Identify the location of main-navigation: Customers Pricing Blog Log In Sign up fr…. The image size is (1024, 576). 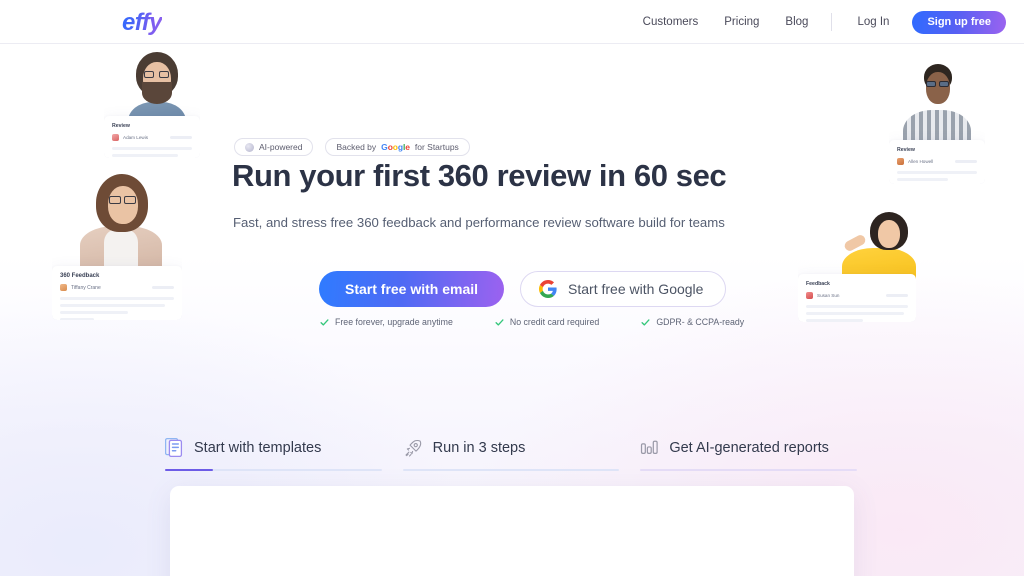
(818, 22).